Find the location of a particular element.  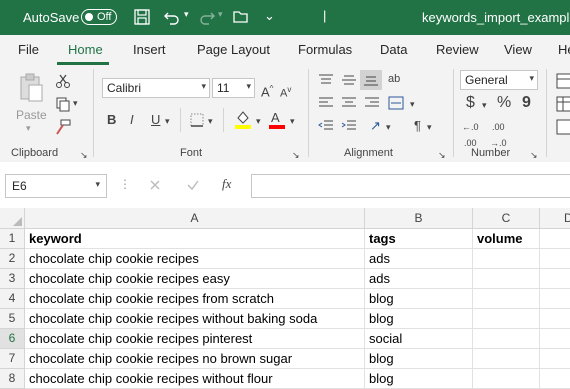

save-icon is located at coordinates (142, 17).